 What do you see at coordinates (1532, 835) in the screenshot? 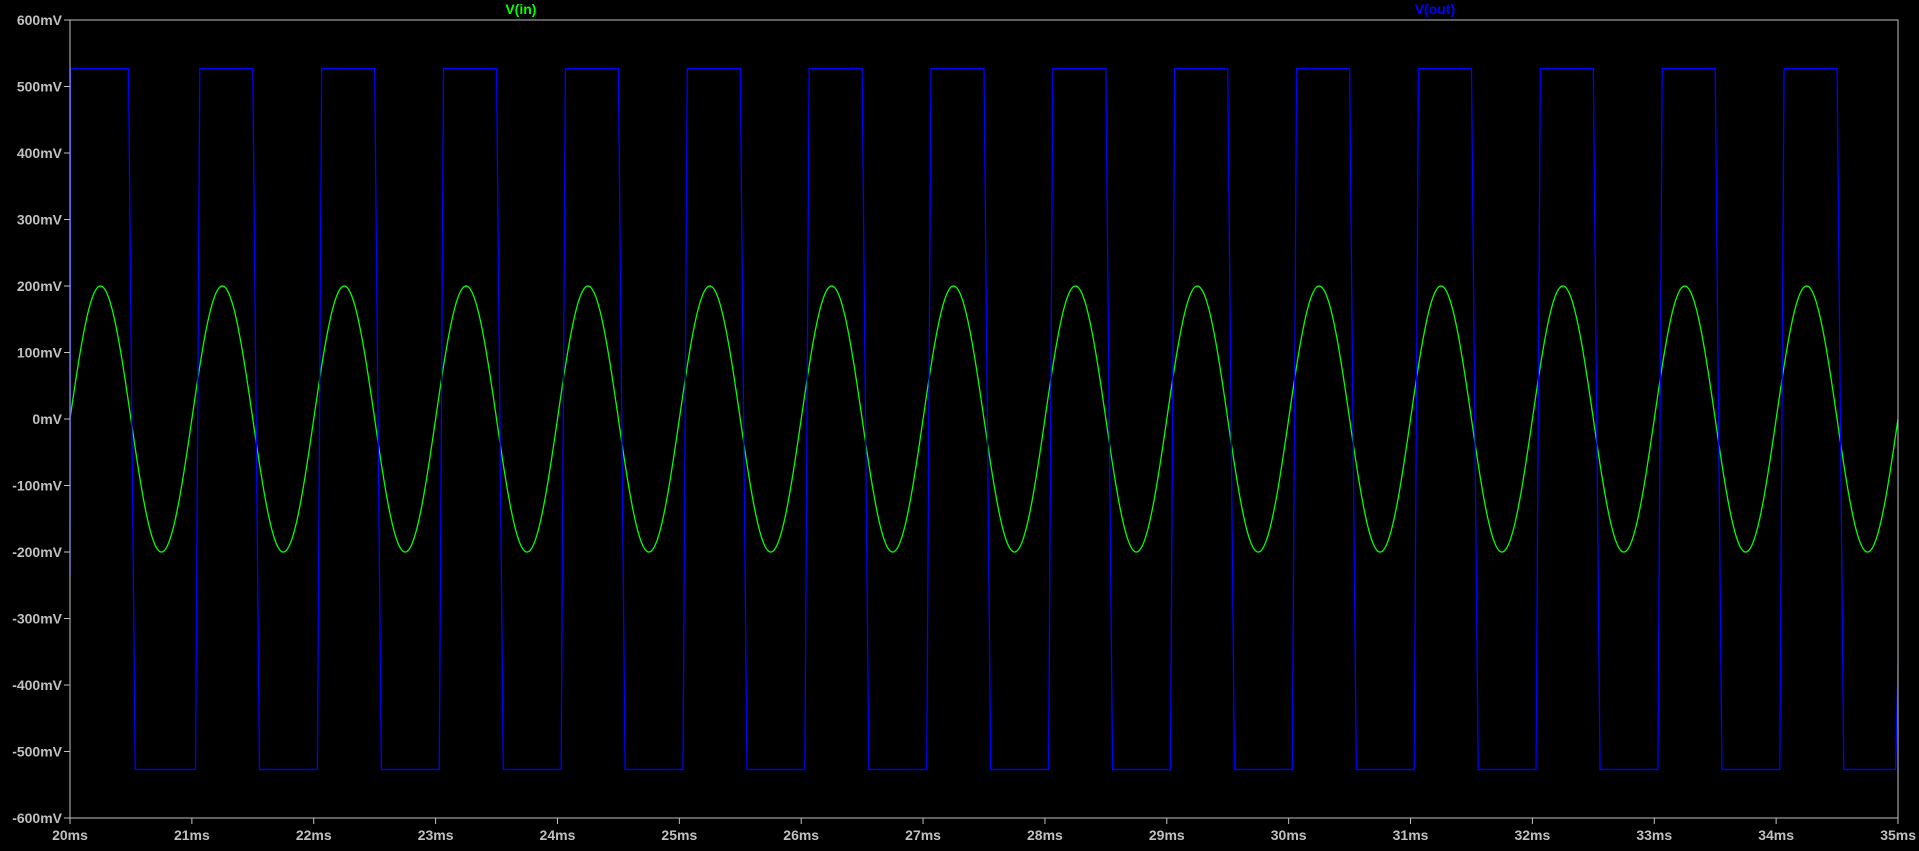
I see `x-tick-label: 32ms` at bounding box center [1532, 835].